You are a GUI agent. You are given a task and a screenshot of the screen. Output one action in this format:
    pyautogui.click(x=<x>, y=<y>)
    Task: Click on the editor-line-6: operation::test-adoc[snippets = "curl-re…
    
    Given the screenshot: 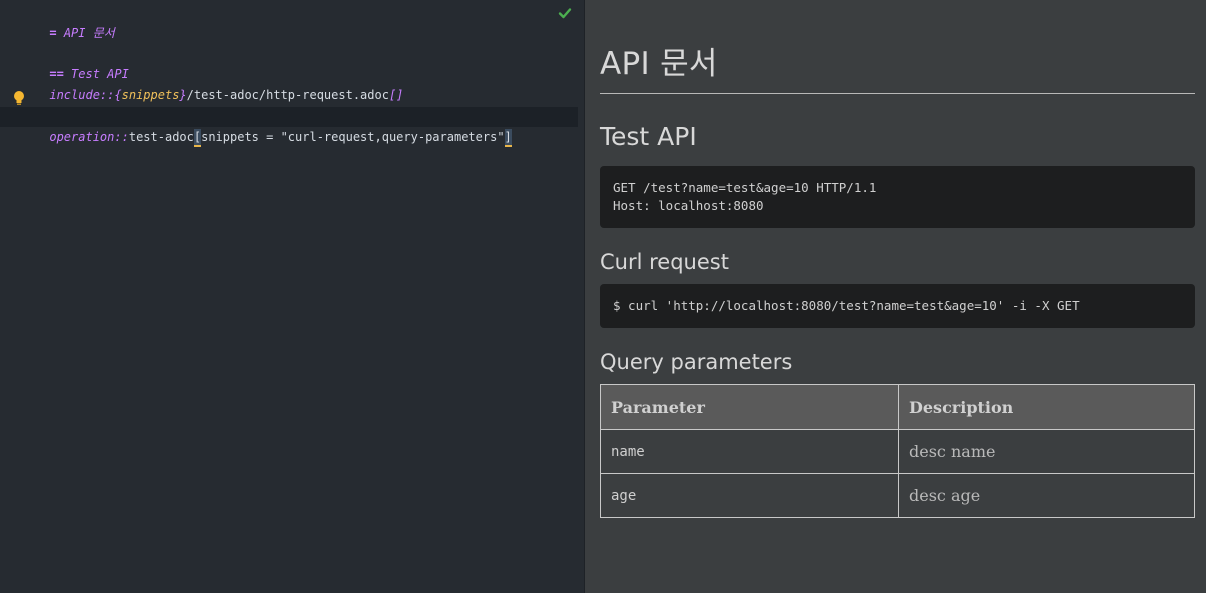 What is the action you would take?
    pyautogui.click(x=259, y=127)
    